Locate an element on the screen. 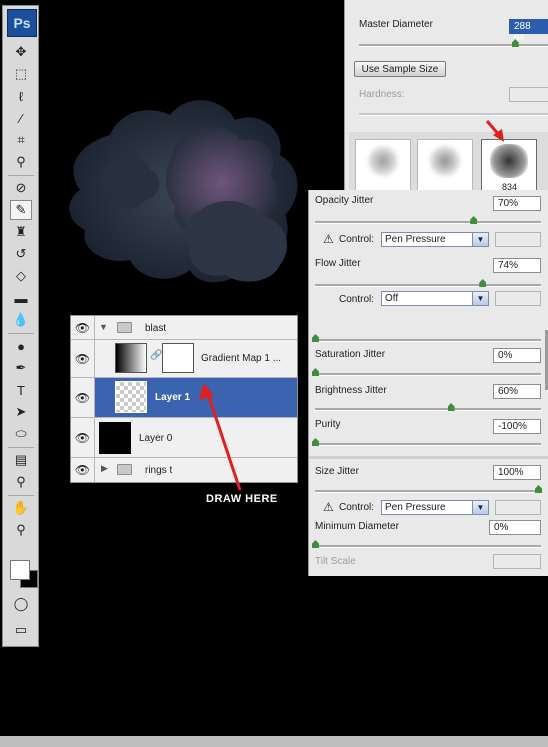 The width and height of the screenshot is (548, 747). minimum-diameter-slider is located at coordinates (428, 546).